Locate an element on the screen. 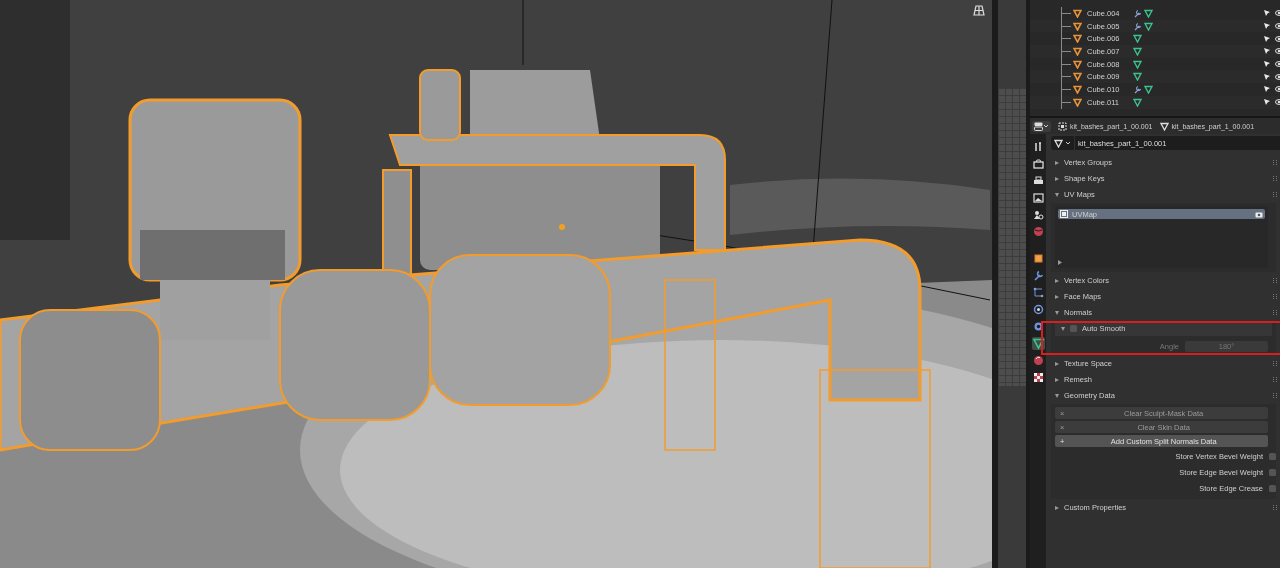 The height and width of the screenshot is (568, 1280). camera-back-icon is located at coordinates (1038, 163).